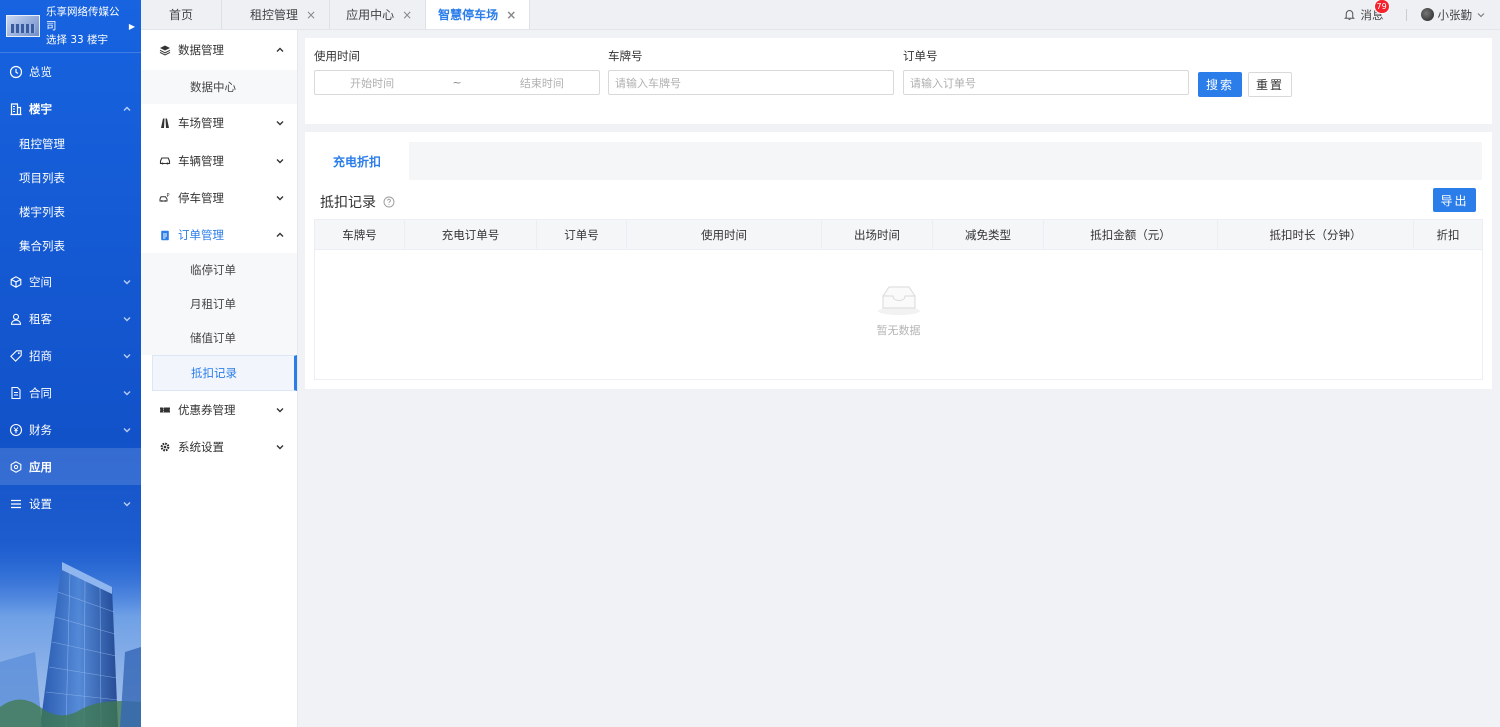 The image size is (1500, 727). Describe the element at coordinates (988, 234) in the screenshot. I see `column-header: 减免类型` at that location.